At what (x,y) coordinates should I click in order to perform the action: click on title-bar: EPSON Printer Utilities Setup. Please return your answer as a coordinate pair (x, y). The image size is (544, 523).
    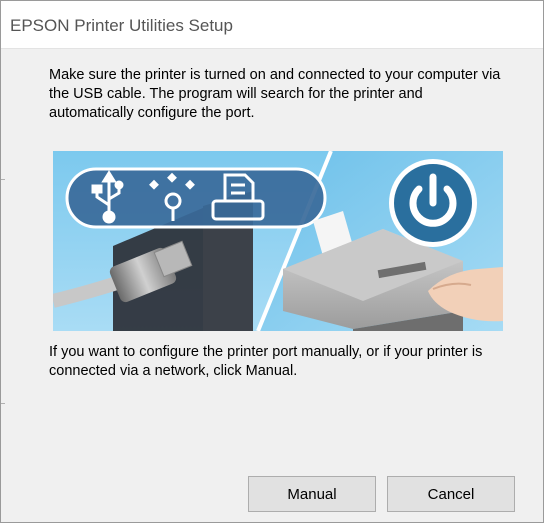
    Looking at the image, I should click on (272, 25).